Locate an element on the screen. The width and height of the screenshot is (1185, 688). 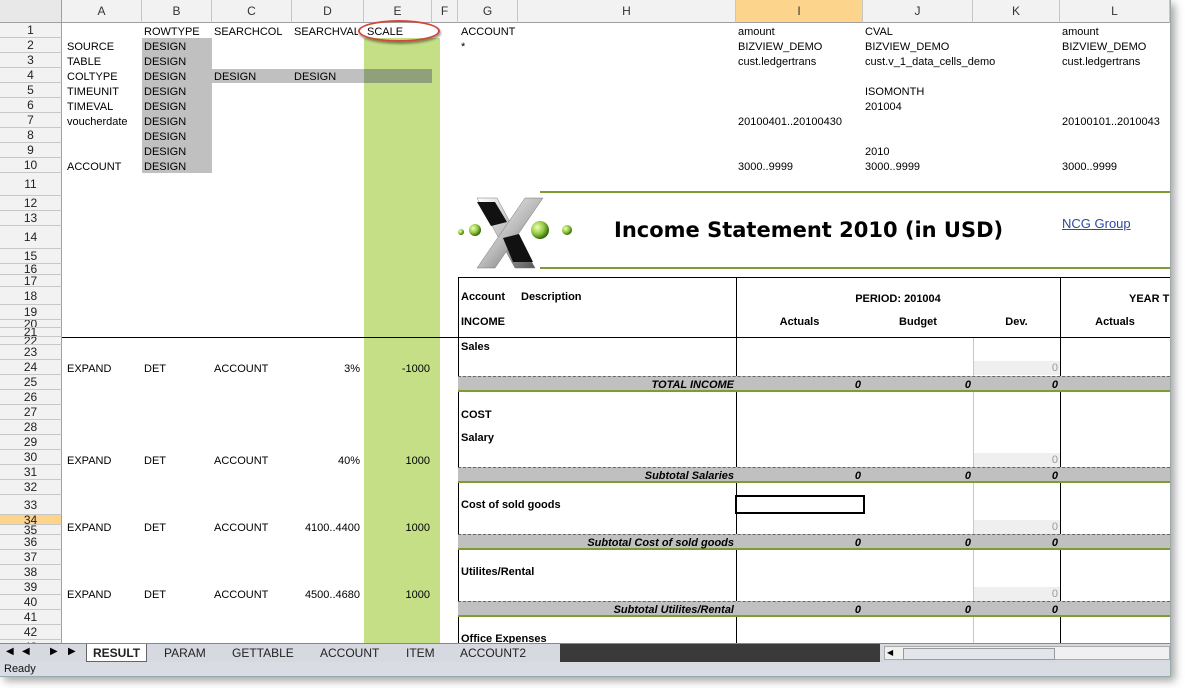
j-cval: CVAL is located at coordinates (879, 32).